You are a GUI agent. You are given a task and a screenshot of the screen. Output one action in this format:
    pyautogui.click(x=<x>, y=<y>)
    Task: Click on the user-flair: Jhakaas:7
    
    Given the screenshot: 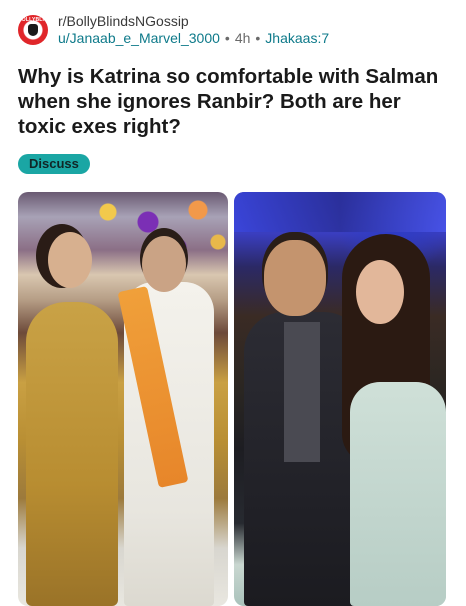 What is the action you would take?
    pyautogui.click(x=297, y=38)
    